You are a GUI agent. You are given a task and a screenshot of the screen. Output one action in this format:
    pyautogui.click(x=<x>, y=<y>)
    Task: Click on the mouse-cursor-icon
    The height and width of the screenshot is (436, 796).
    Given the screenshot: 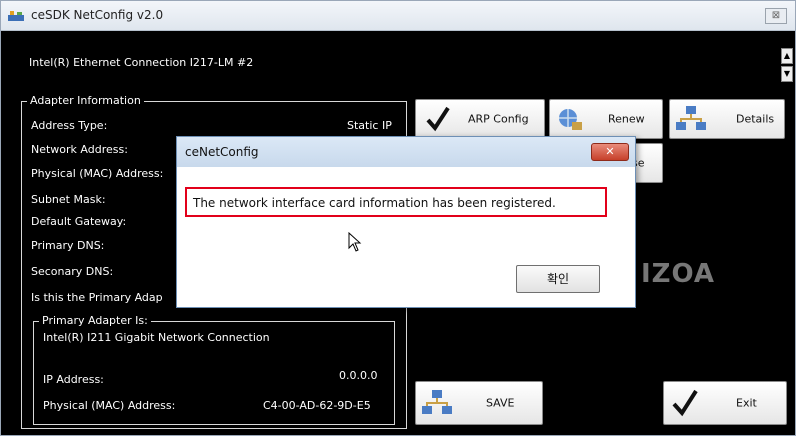 What is the action you would take?
    pyautogui.click(x=355, y=242)
    